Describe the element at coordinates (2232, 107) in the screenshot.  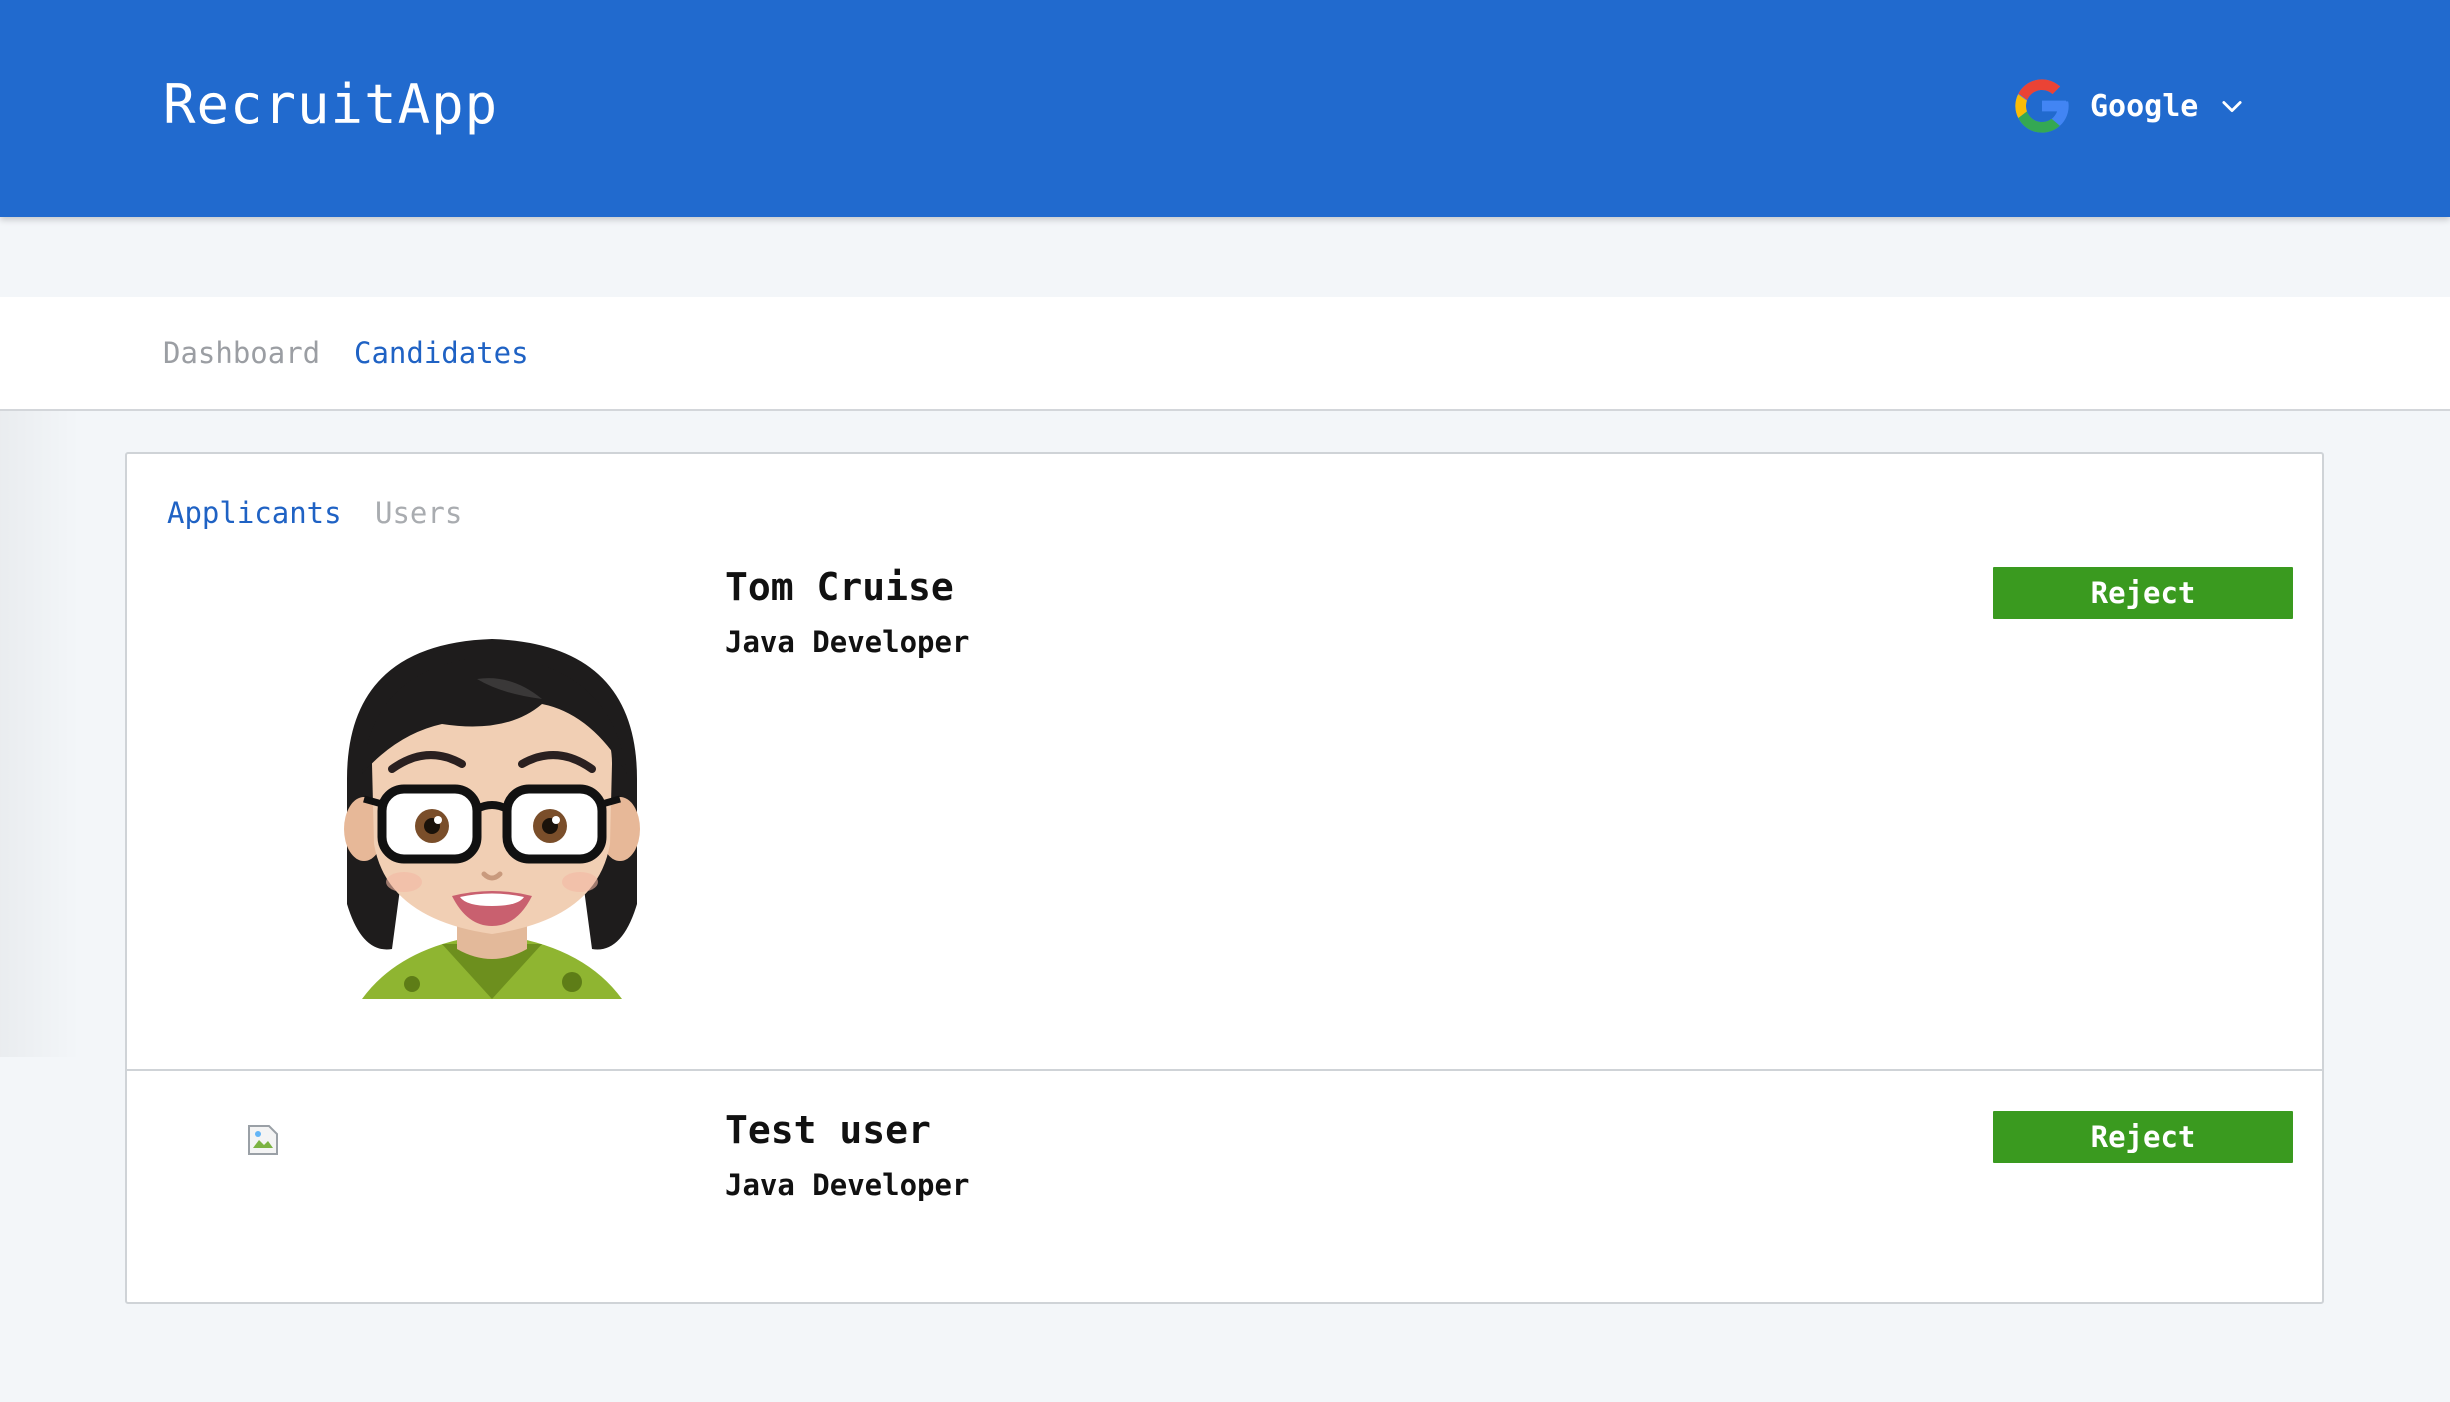
I see `chevron-down-icon` at that location.